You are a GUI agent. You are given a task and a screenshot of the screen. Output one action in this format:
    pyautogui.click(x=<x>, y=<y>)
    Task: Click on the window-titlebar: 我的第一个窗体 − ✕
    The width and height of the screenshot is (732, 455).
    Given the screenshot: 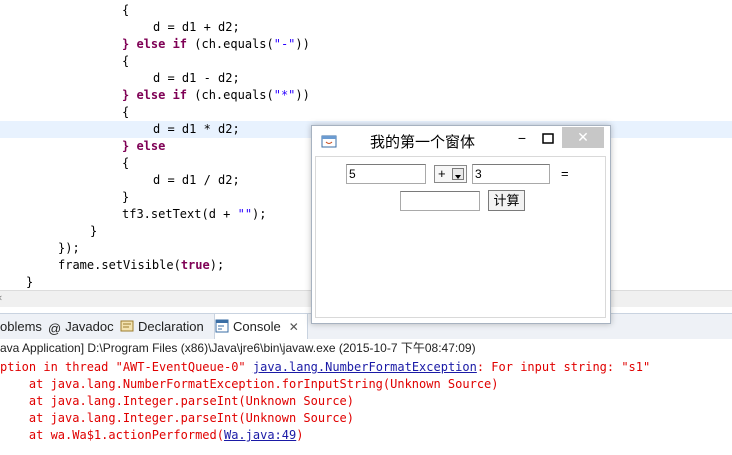 What is the action you would take?
    pyautogui.click(x=461, y=140)
    